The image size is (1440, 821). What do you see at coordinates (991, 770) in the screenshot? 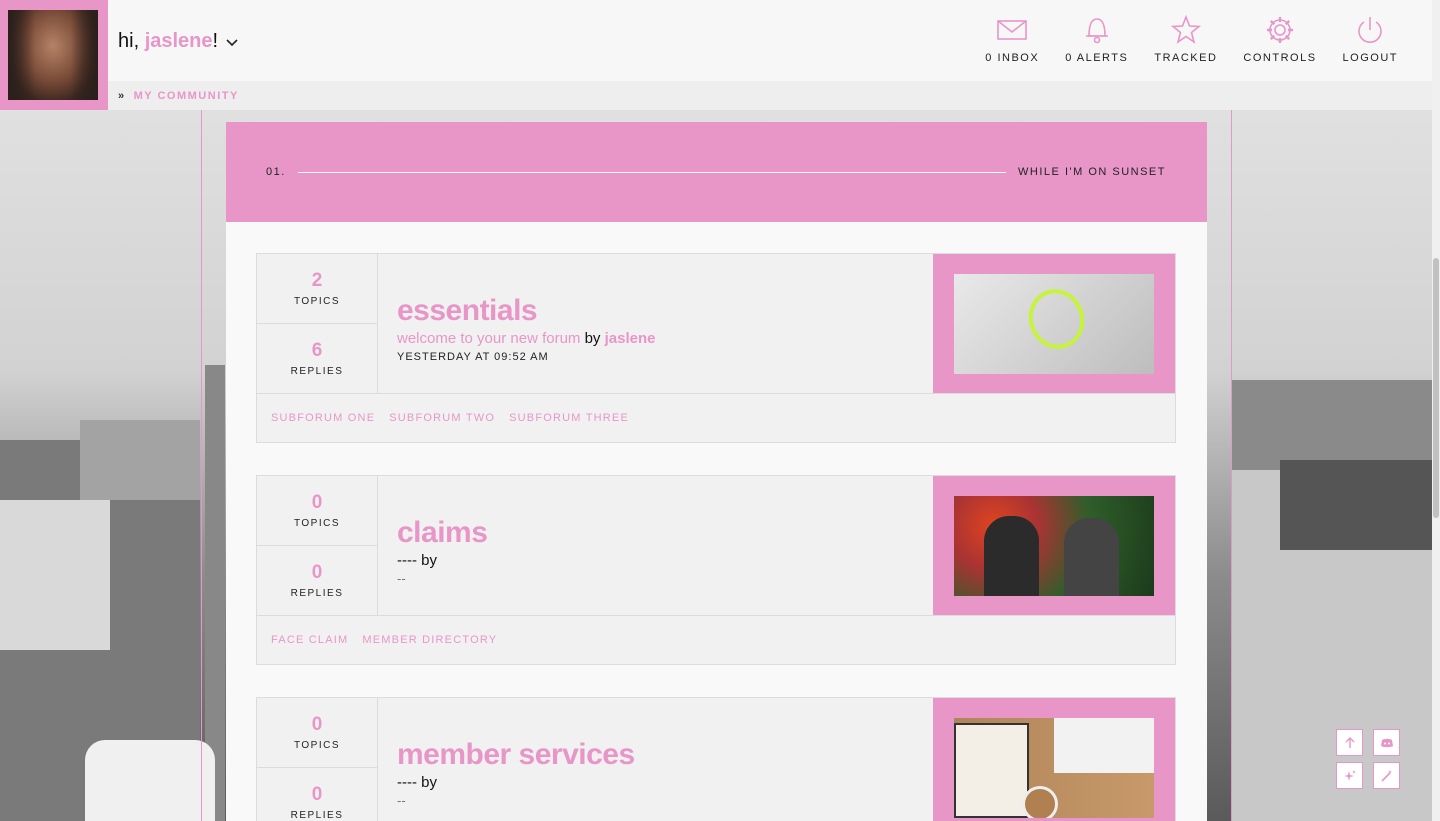
I see `image-book` at bounding box center [991, 770].